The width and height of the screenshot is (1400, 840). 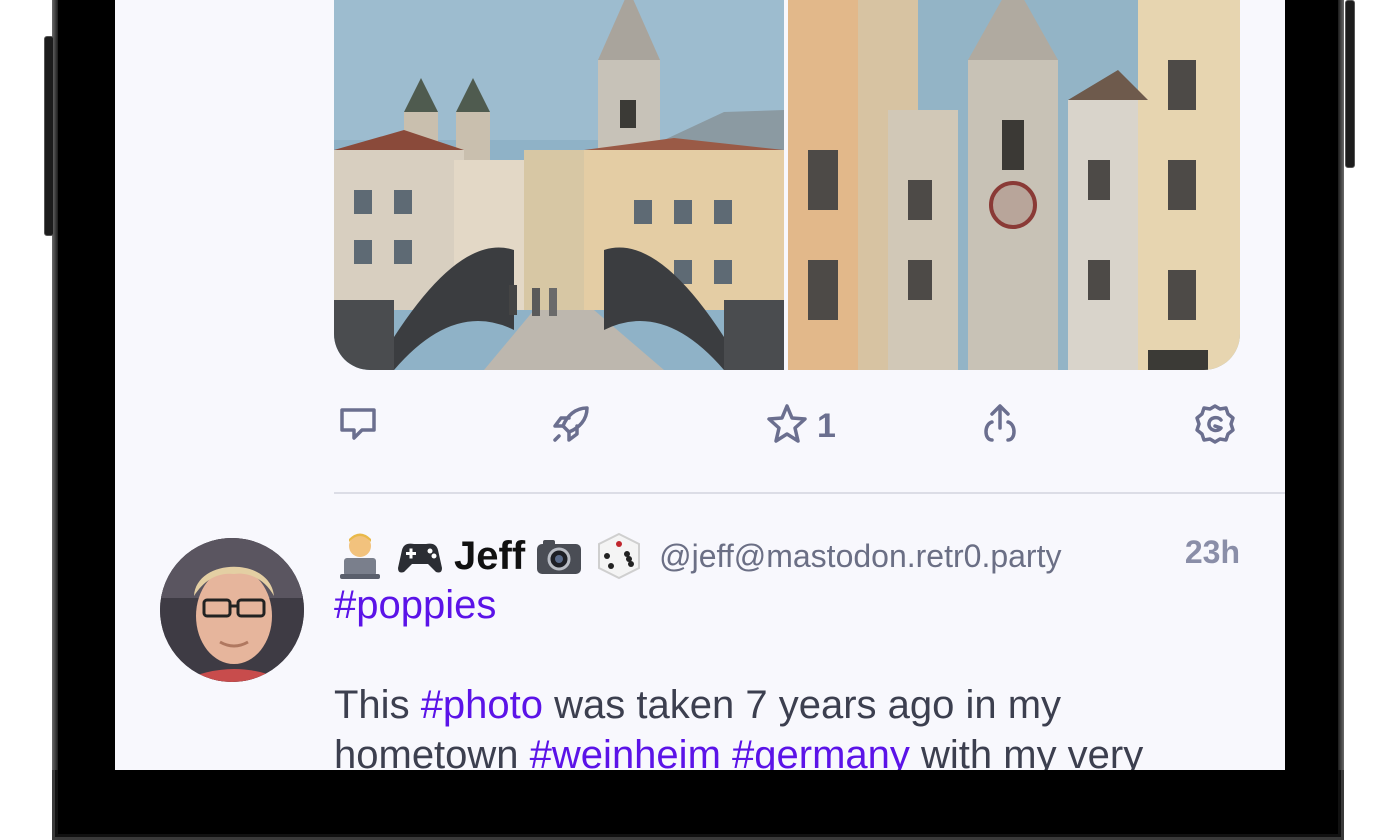 I want to click on hashtag-link: #weinheim, so click(x=625, y=751).